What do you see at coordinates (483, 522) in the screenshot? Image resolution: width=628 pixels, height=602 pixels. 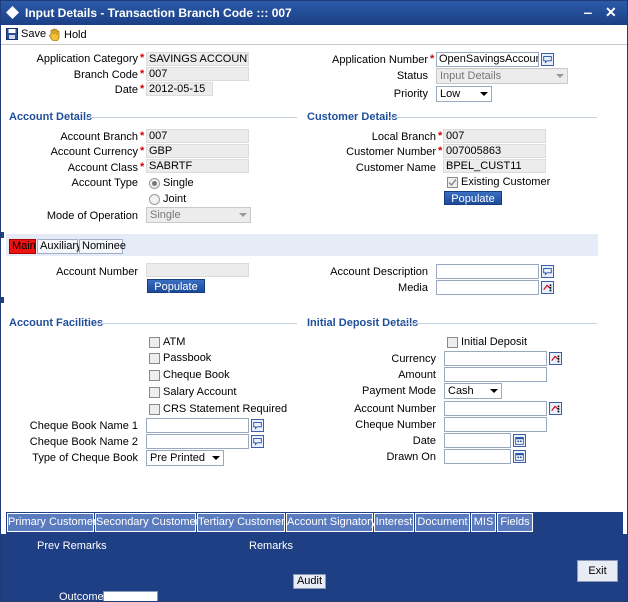 I see `tab-mis: MIS` at bounding box center [483, 522].